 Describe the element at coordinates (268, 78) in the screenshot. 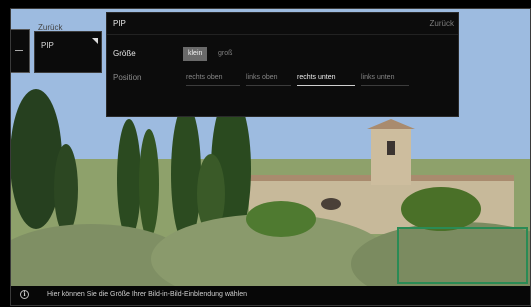

I see `position-option-top-left: links oben` at that location.